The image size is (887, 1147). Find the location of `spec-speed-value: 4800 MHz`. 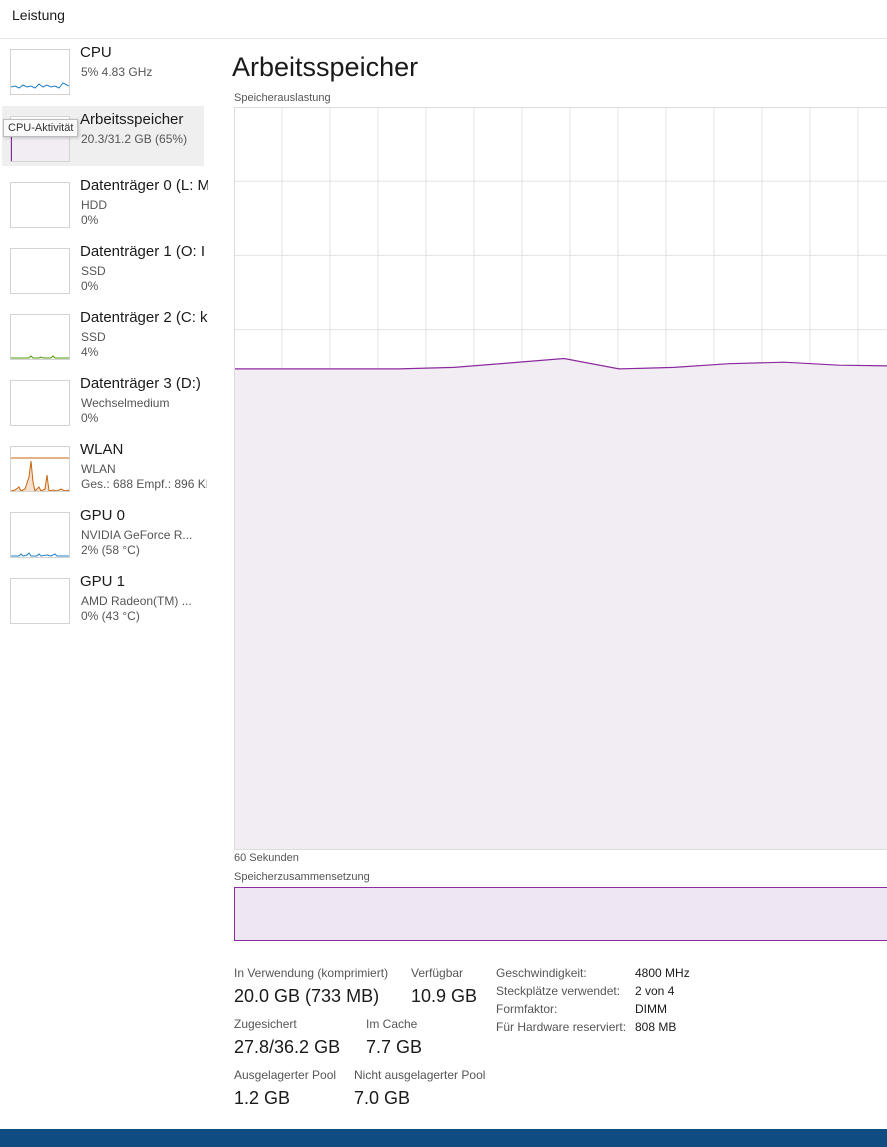

spec-speed-value: 4800 MHz is located at coordinates (662, 973).